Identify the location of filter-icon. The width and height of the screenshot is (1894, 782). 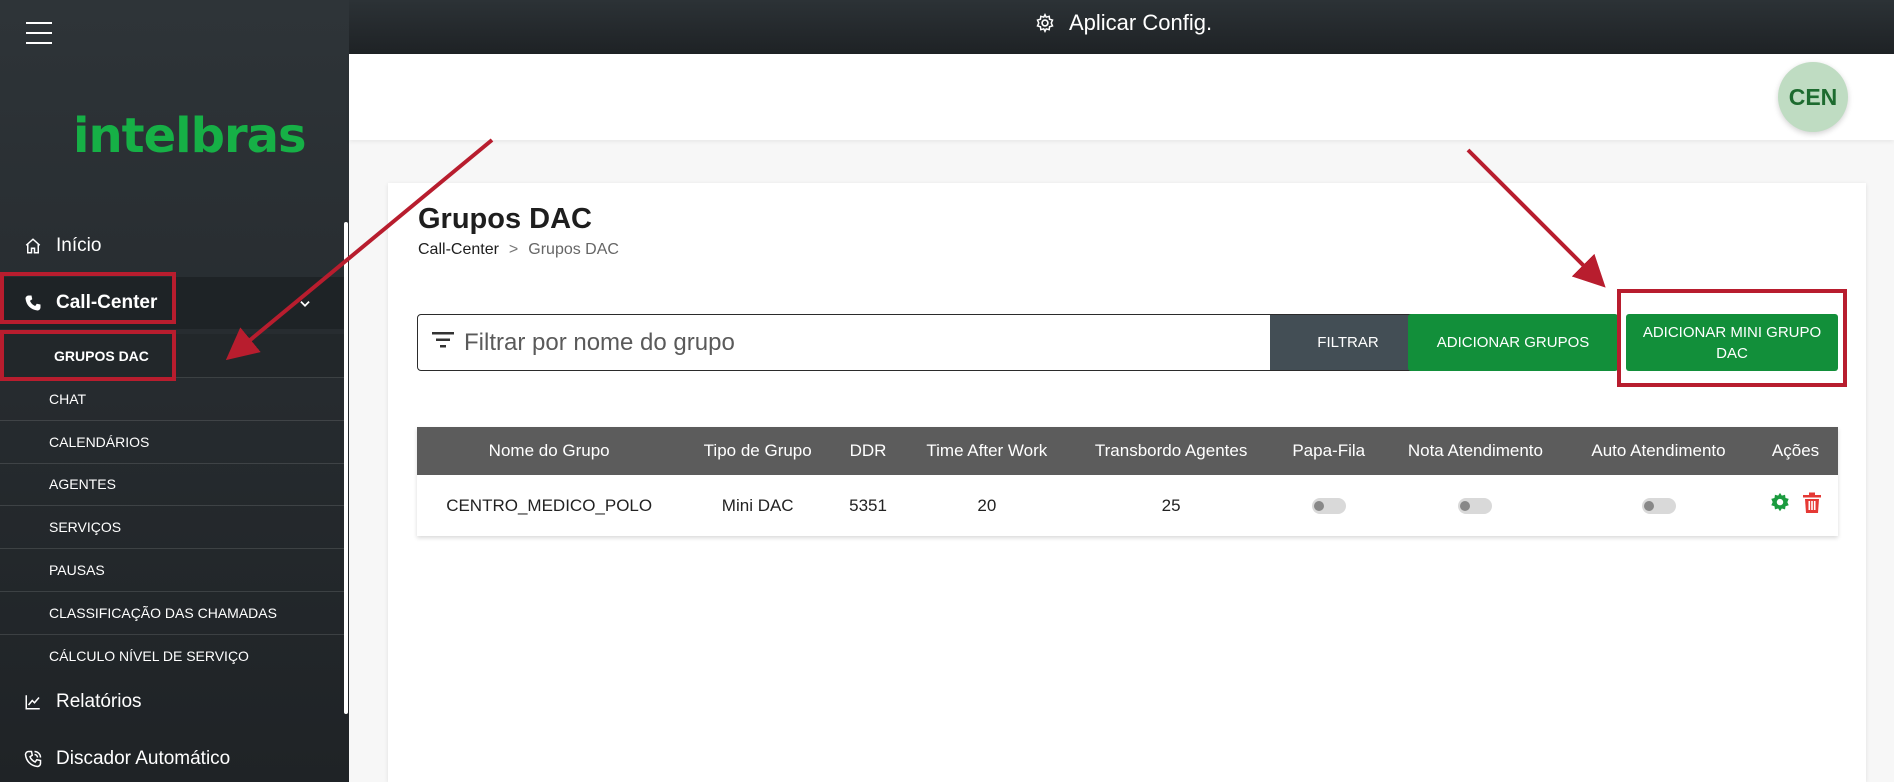
(443, 342).